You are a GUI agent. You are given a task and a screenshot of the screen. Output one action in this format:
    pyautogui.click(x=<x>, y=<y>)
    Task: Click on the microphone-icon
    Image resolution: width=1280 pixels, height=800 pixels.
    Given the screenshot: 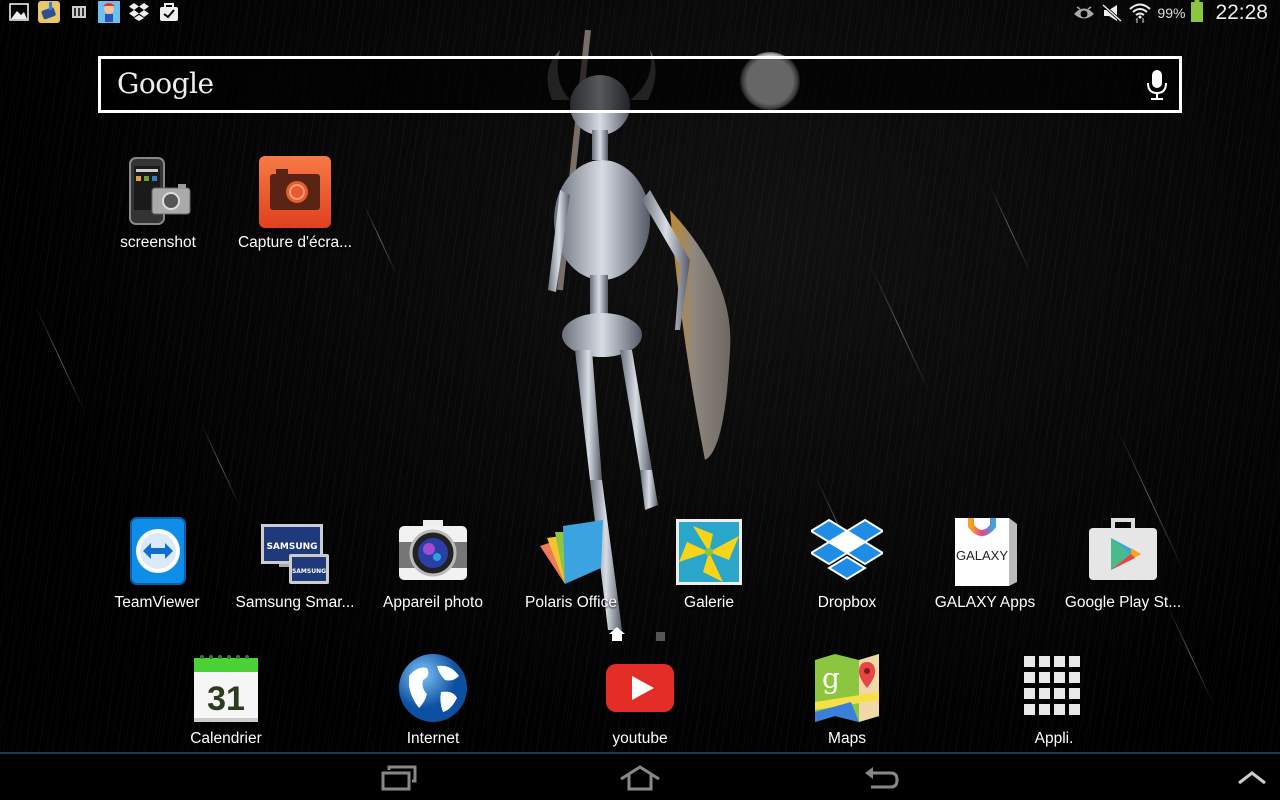 What is the action you would take?
    pyautogui.click(x=1157, y=85)
    